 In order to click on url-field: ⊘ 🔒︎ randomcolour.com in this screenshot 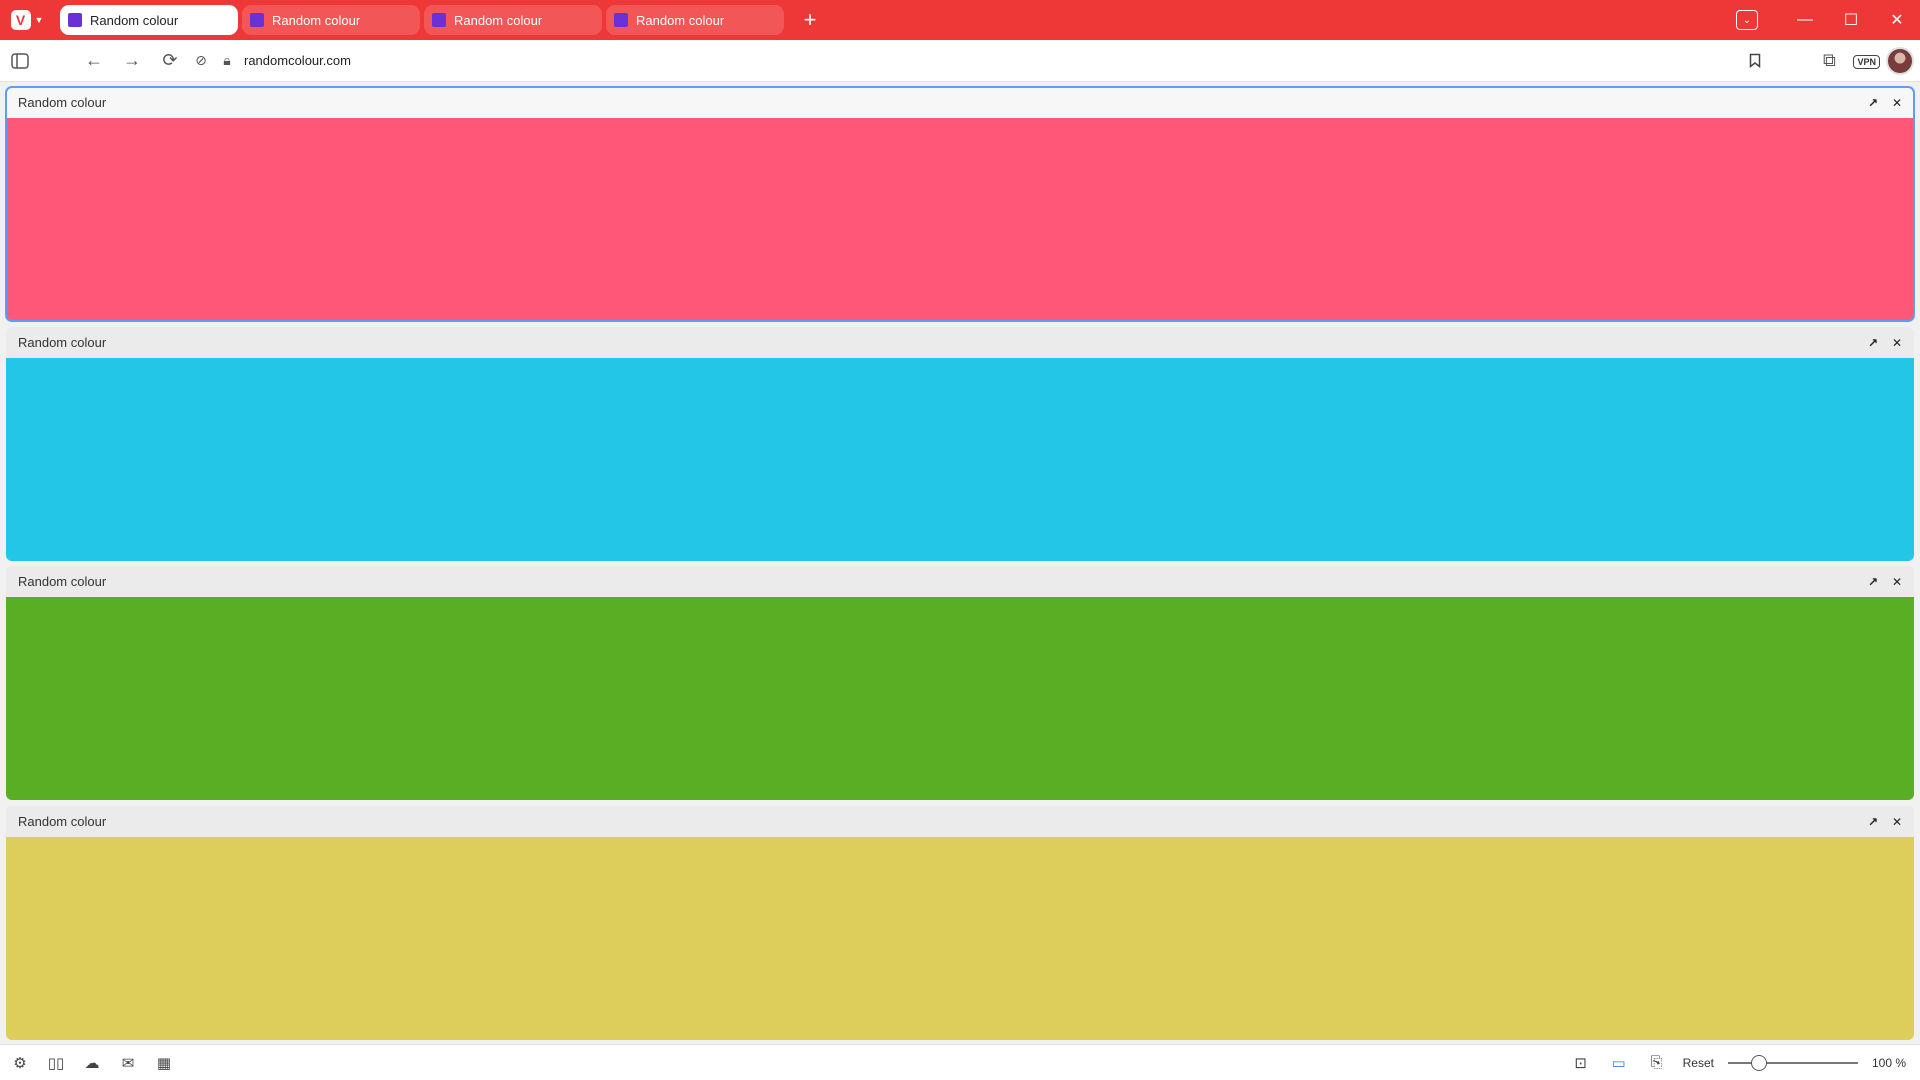, I will do `click(964, 61)`.